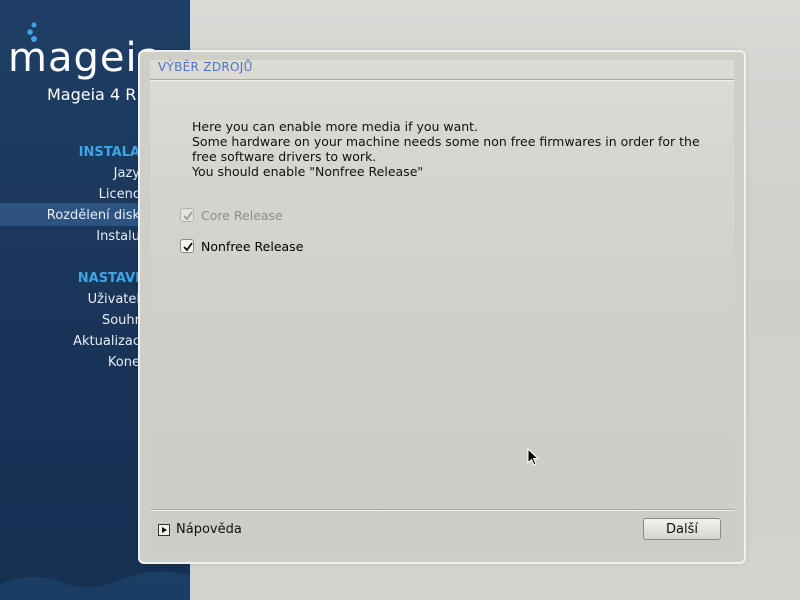 This screenshot has height=600, width=800. Describe the element at coordinates (308, 171) in the screenshot. I see `intro-line: You should enable "Nonfree Release"` at that location.